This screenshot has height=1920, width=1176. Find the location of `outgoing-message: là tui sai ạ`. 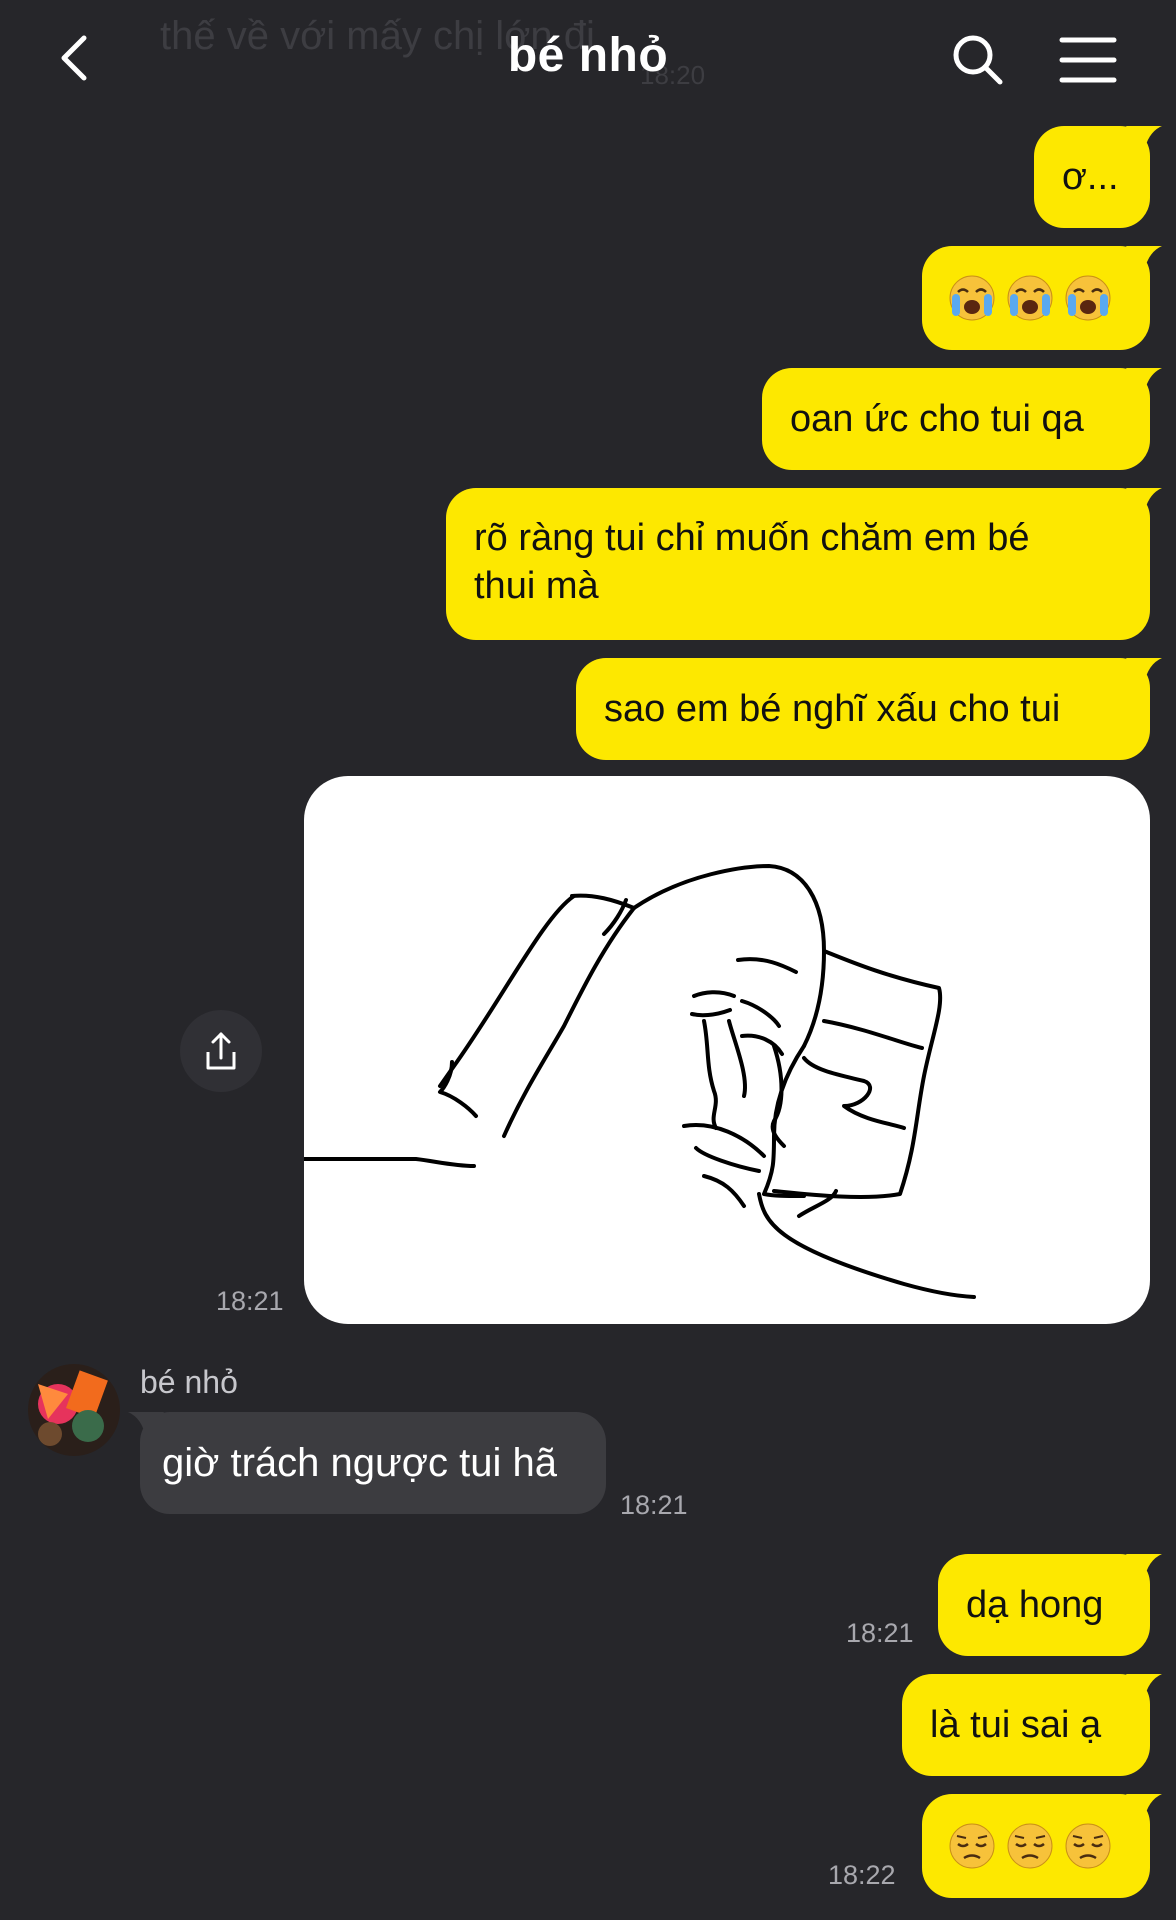

outgoing-message: là tui sai ạ is located at coordinates (1032, 1725).